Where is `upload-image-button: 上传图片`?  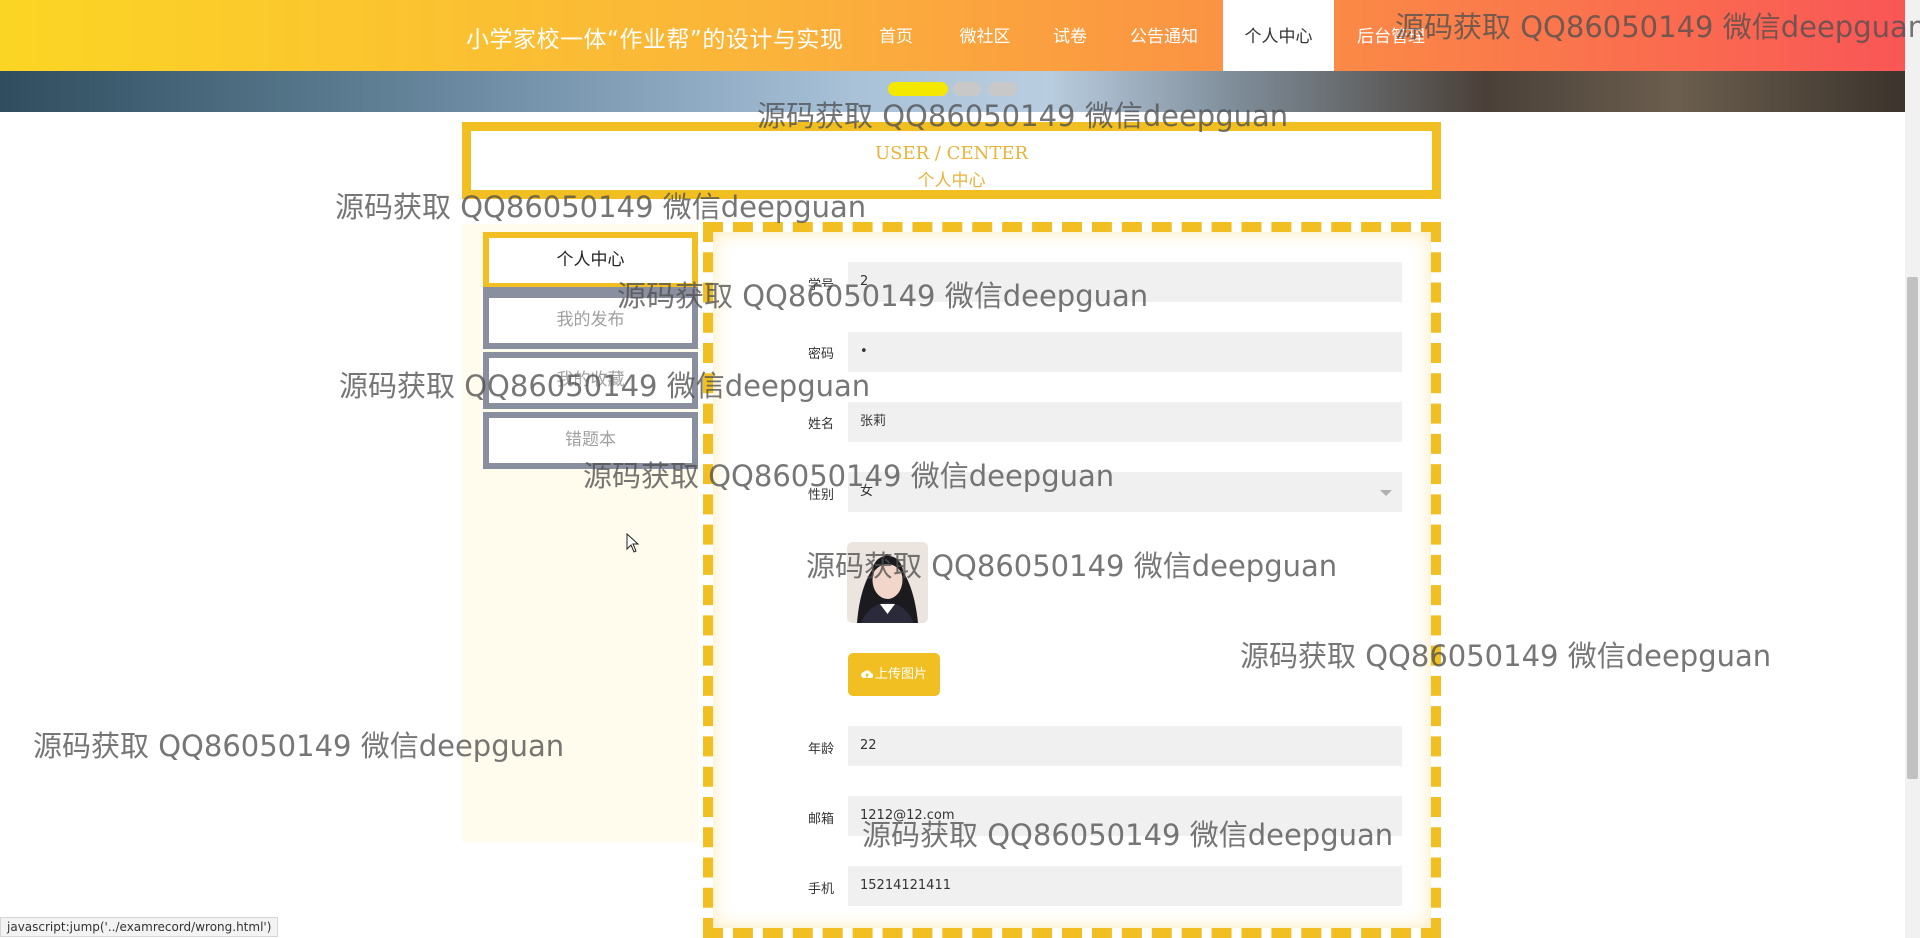 upload-image-button: 上传图片 is located at coordinates (894, 674).